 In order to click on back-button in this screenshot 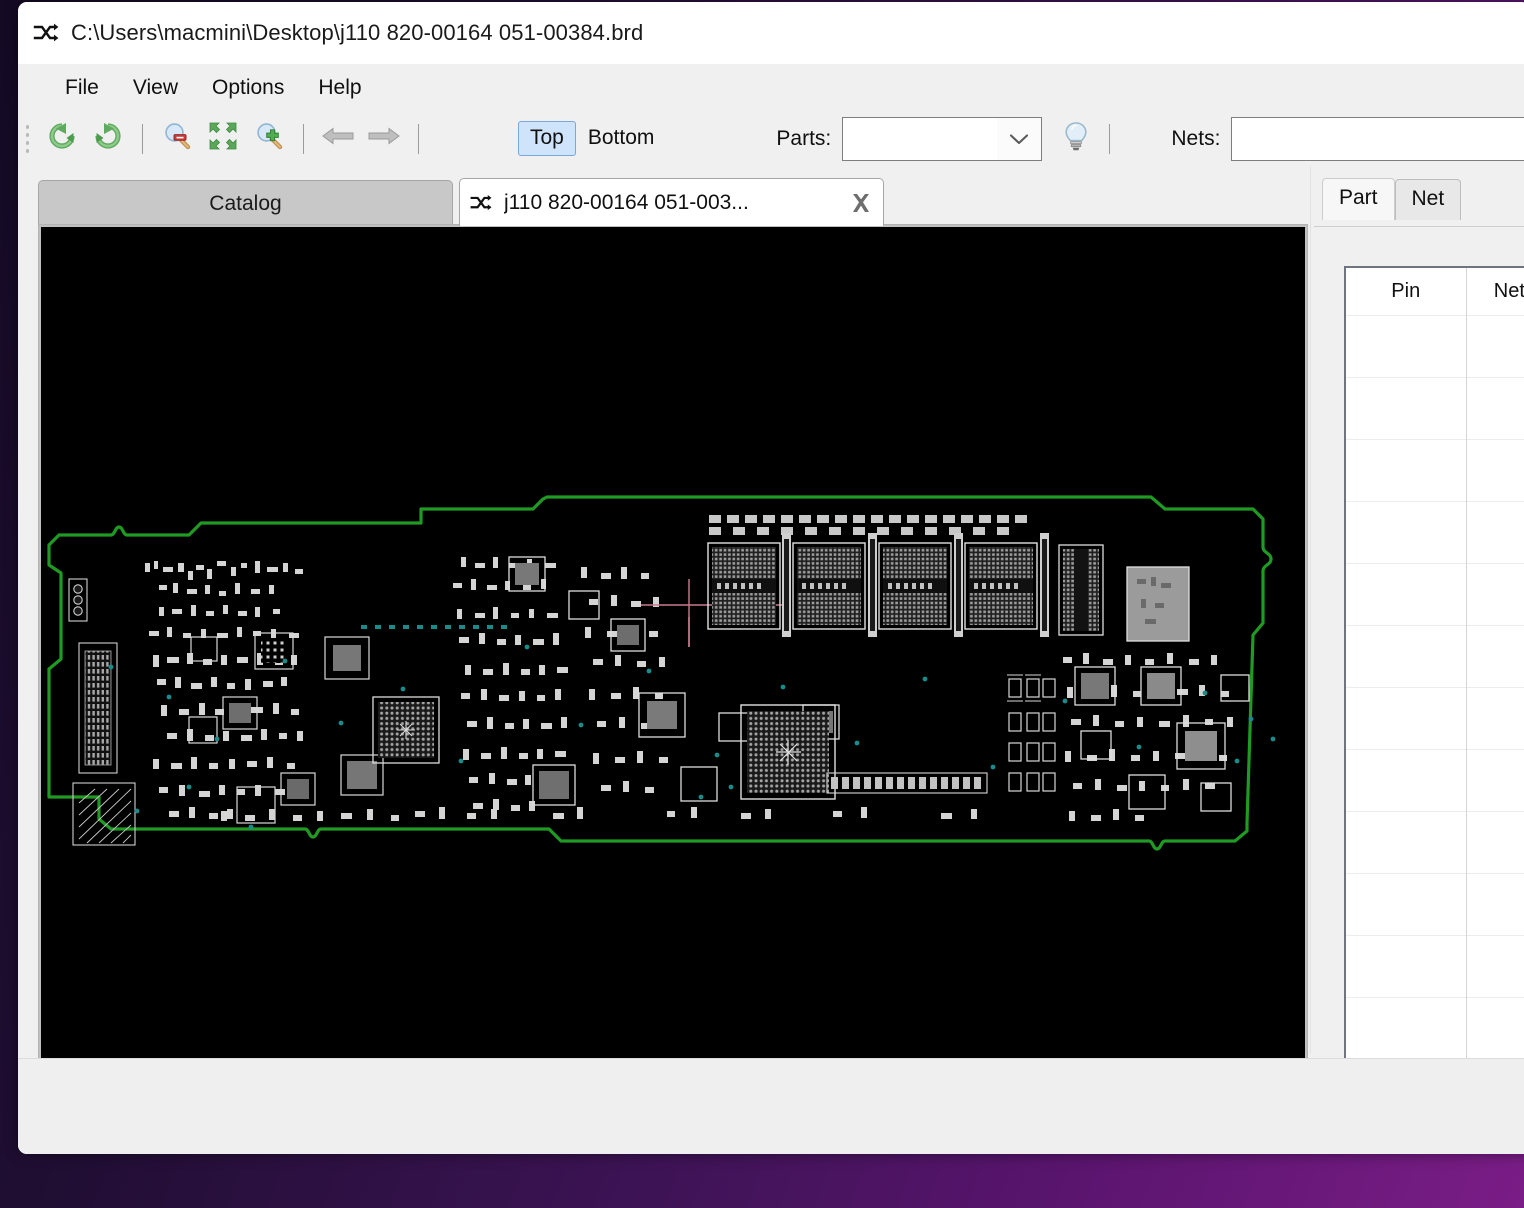, I will do `click(338, 139)`.